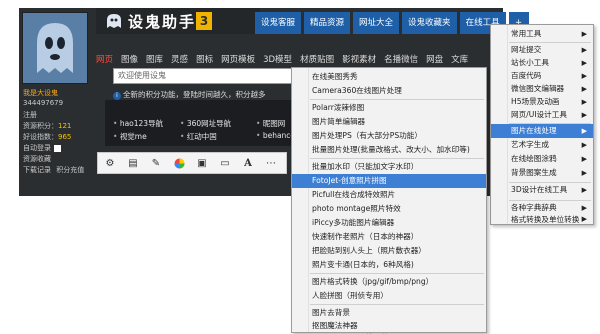 Image resolution: width=600 pixels, height=334 pixels. Describe the element at coordinates (389, 91) in the screenshot. I see `submenu-item: Camera360在线图片处理` at that location.